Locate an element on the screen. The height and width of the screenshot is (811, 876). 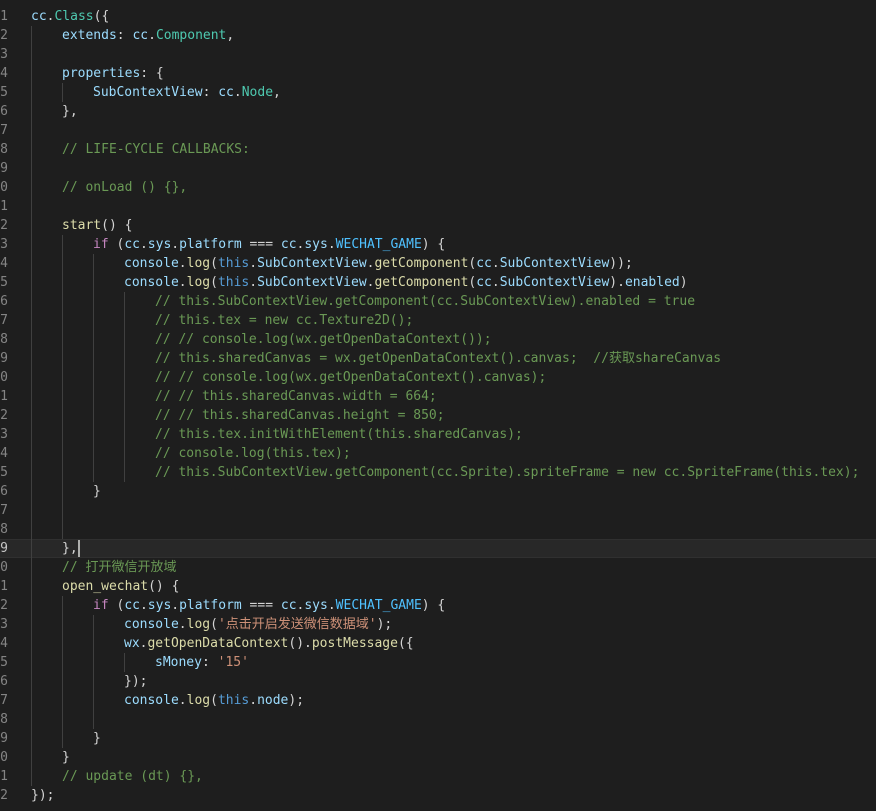
code-token: . is located at coordinates (237, 92).